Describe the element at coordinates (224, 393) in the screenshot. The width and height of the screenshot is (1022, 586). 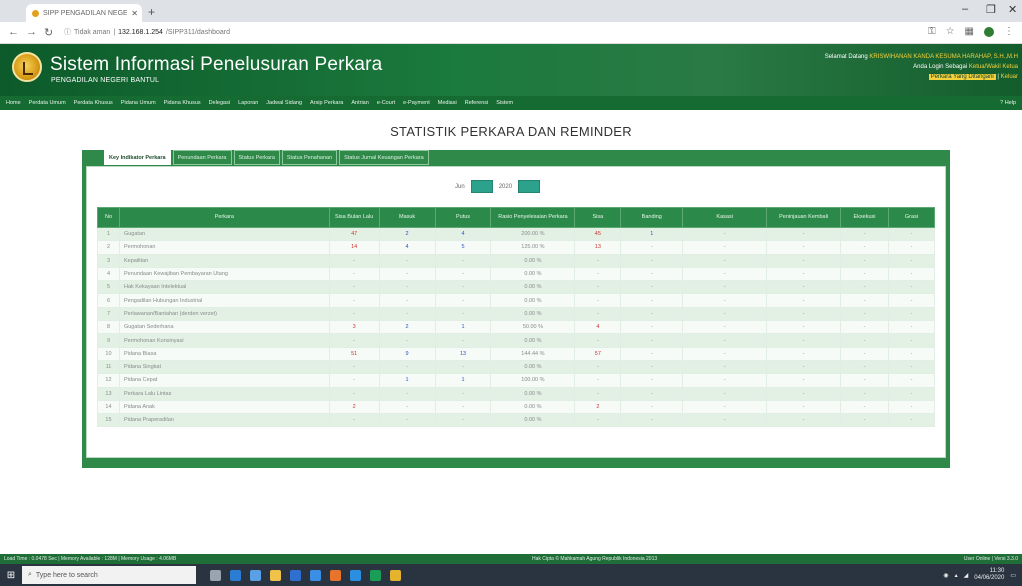
I see `case-type-cell: Perkara Lalu Lintas` at that location.